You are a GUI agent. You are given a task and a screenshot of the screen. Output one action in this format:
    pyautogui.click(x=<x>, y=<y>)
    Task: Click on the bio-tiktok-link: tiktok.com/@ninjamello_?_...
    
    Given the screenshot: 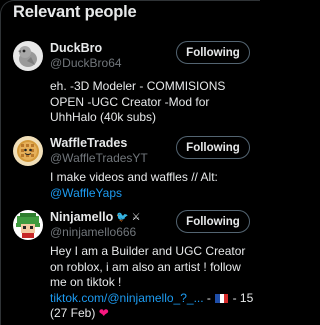 What is the action you would take?
    pyautogui.click(x=127, y=298)
    